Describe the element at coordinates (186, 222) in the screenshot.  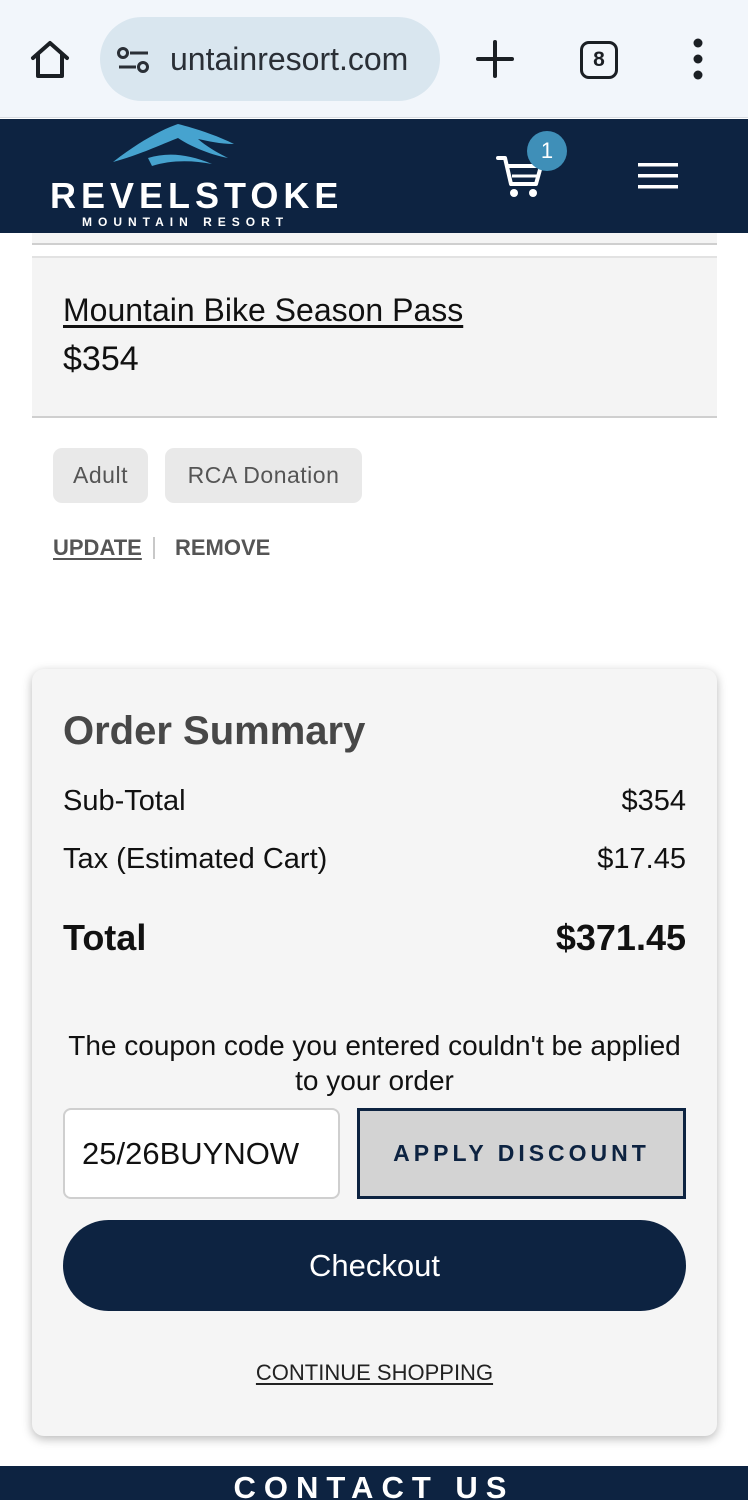
I see `logo-subtitle: MOUNTAIN RESORT` at that location.